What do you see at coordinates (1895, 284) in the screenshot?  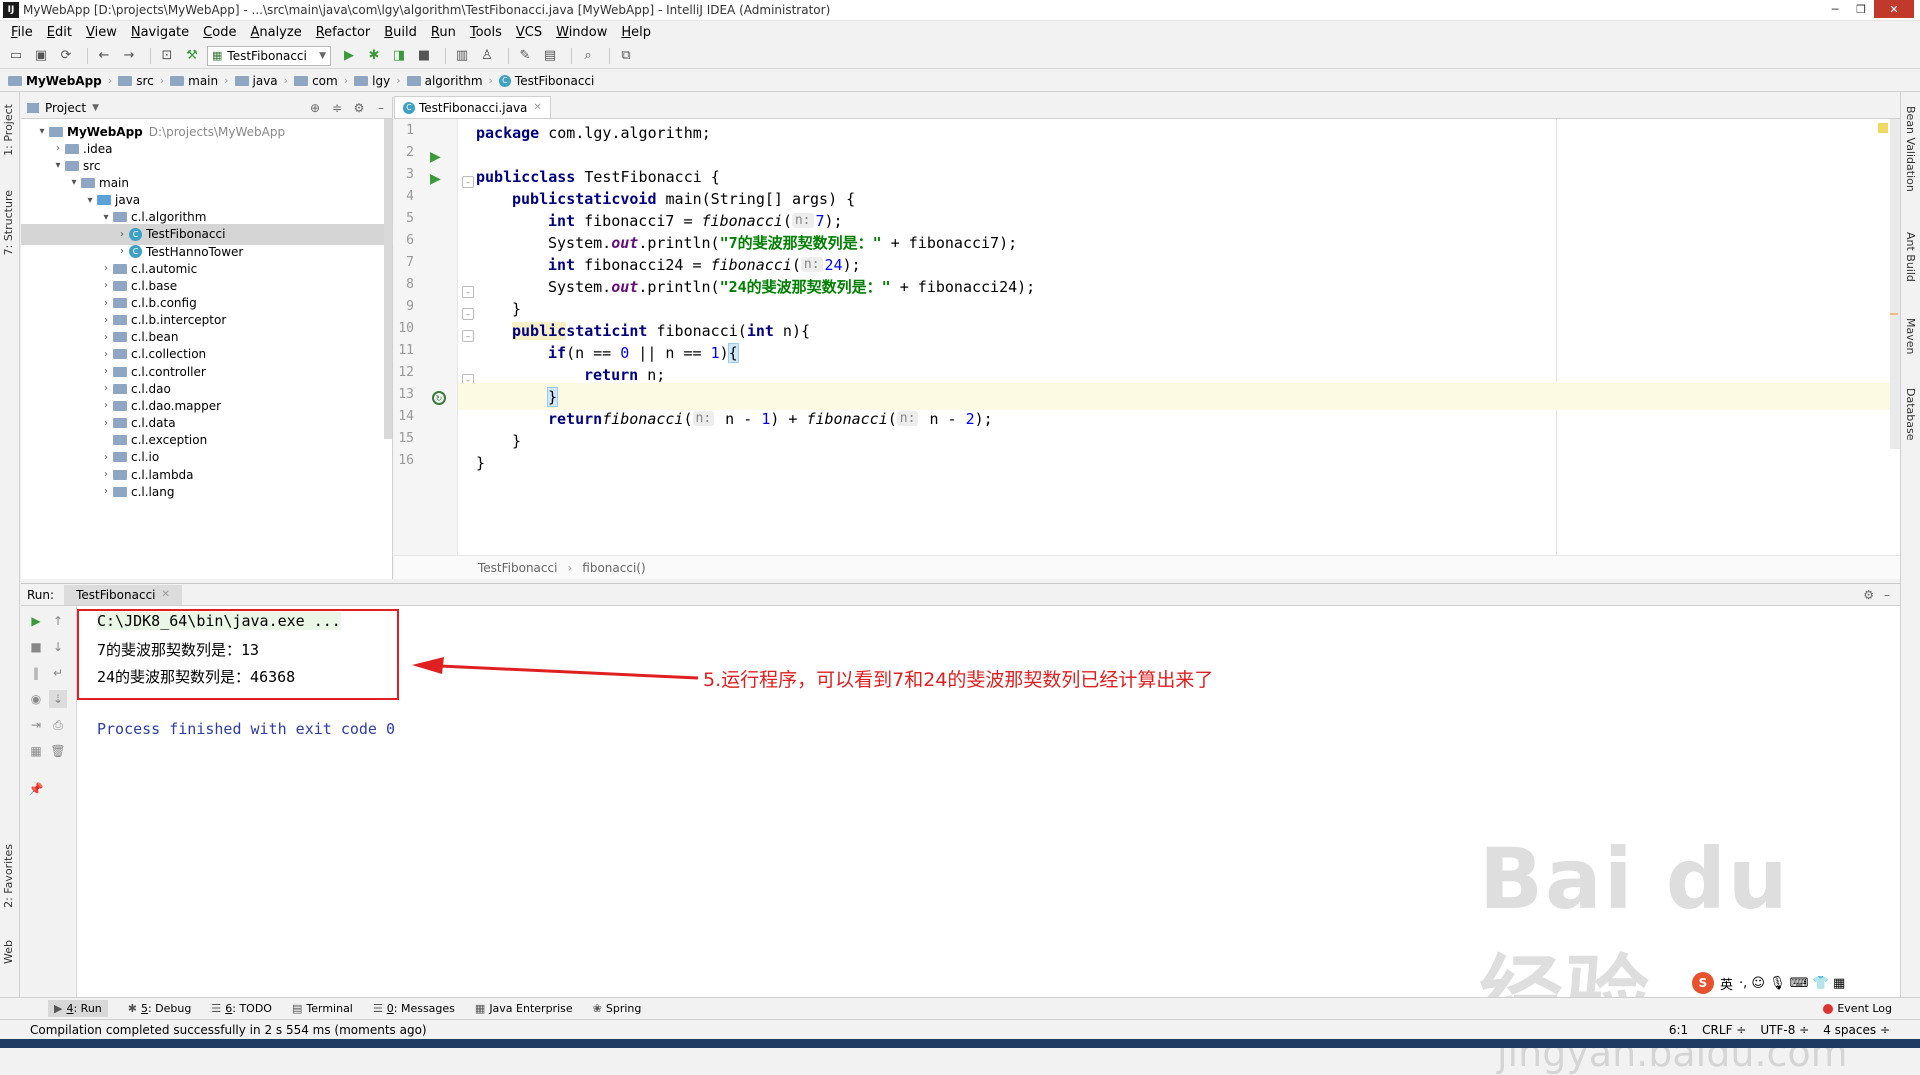 I see `editor-scrollbar` at bounding box center [1895, 284].